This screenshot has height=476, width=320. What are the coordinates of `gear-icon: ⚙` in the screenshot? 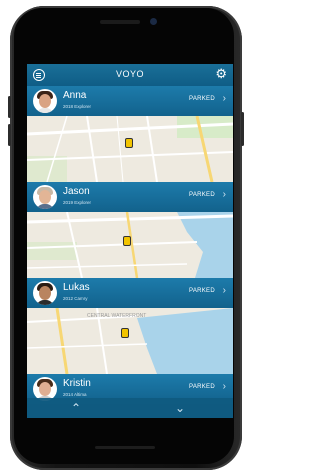 It's located at (221, 74).